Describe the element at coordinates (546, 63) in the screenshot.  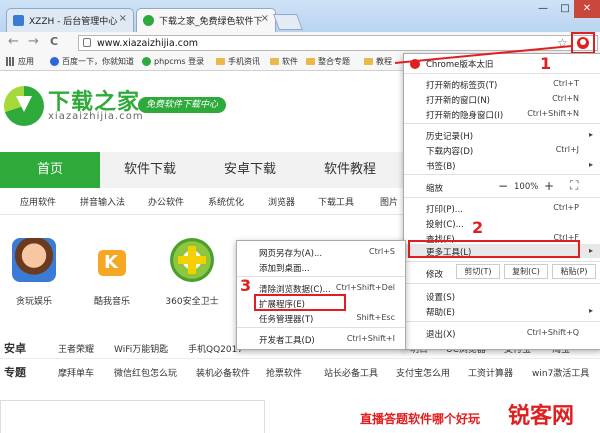
I see `step-number-1: 1` at that location.